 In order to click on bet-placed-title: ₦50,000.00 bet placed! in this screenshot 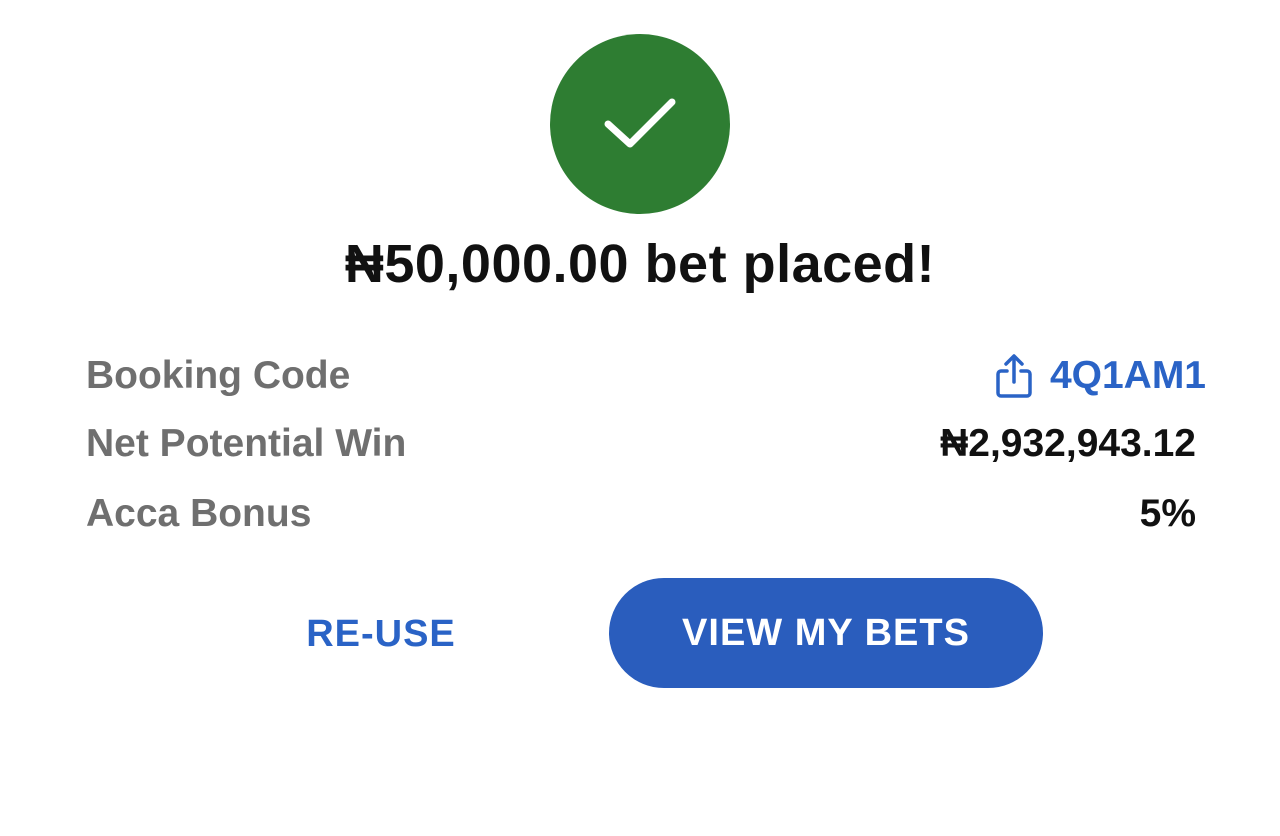, I will do `click(640, 264)`.